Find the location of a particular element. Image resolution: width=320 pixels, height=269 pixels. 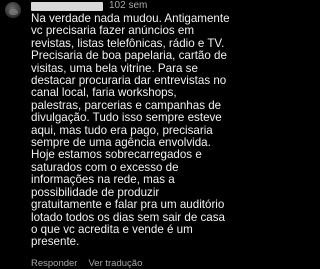

reply-button: Responder is located at coordinates (54, 263).